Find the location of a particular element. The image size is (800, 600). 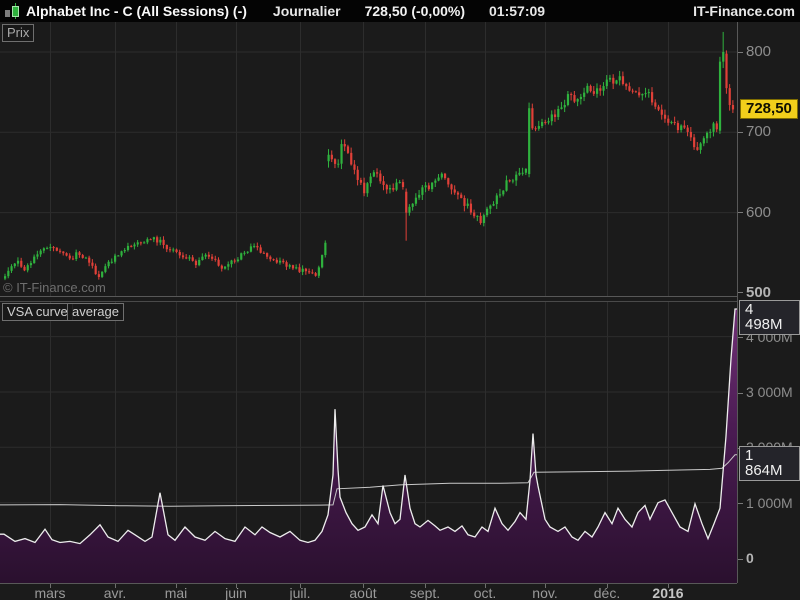

time-axis-label: 2016 is located at coordinates (668, 592).